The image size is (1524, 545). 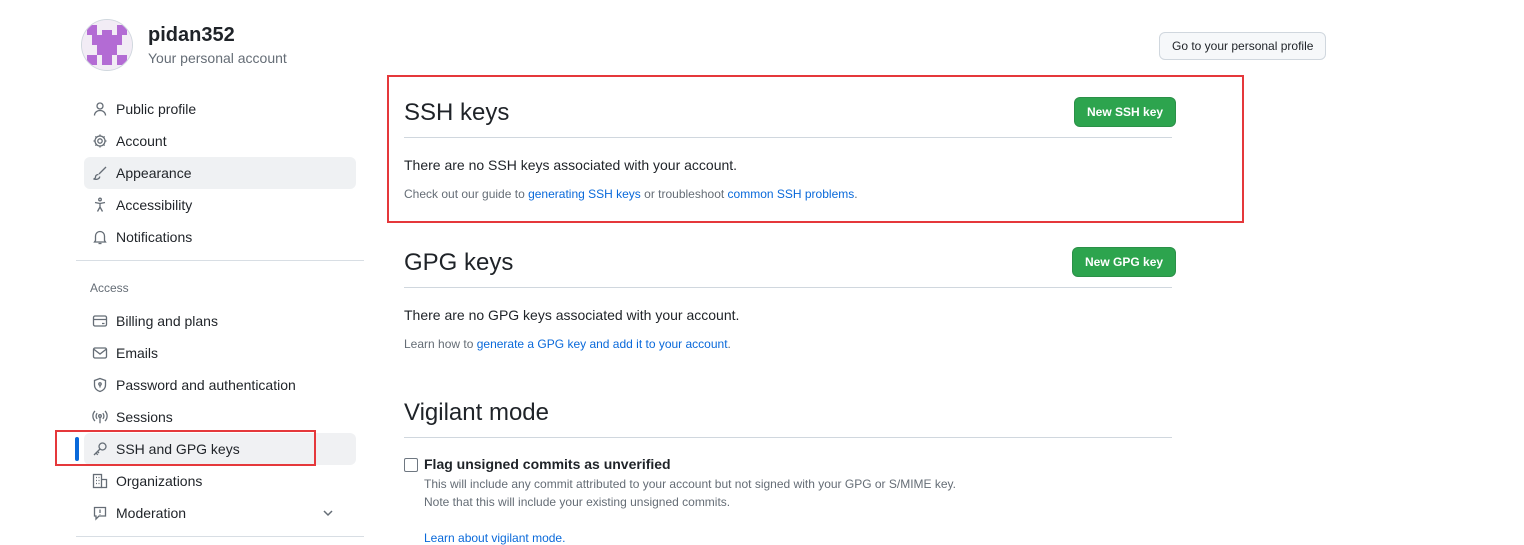 What do you see at coordinates (100, 321) in the screenshot?
I see `credit-card-icon` at bounding box center [100, 321].